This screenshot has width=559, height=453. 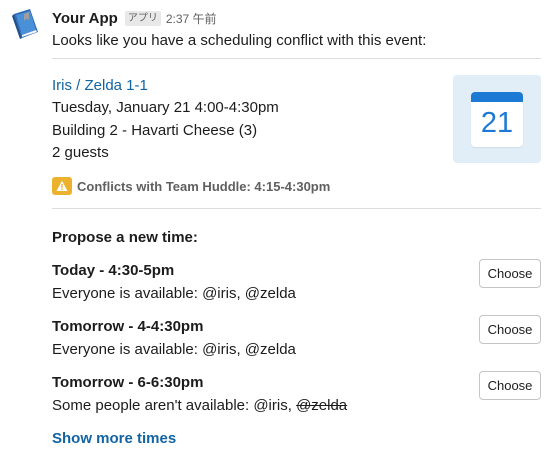 I want to click on conflict-text: Conflicts with Team Huddle: 4:15-4:30pm, so click(x=204, y=186).